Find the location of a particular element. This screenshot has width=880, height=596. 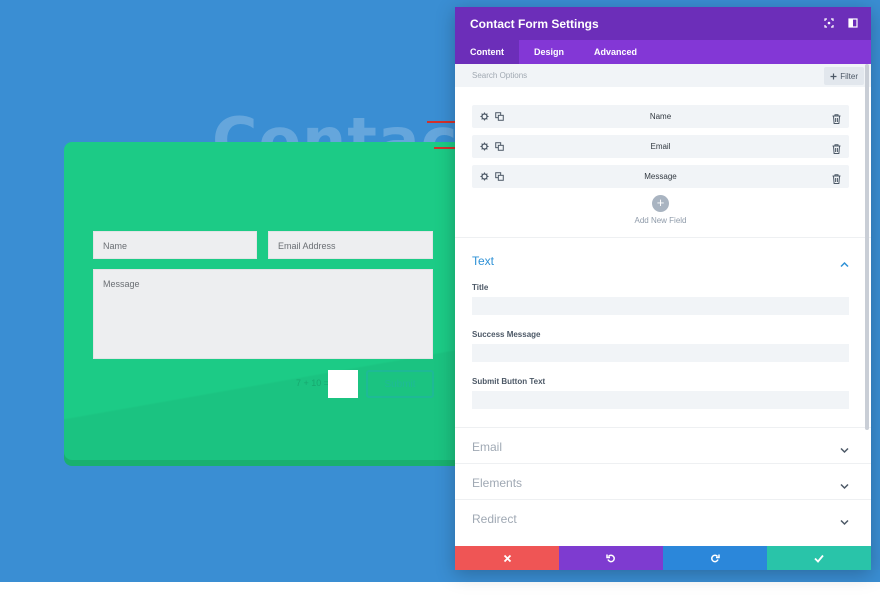

title-input is located at coordinates (660, 306).